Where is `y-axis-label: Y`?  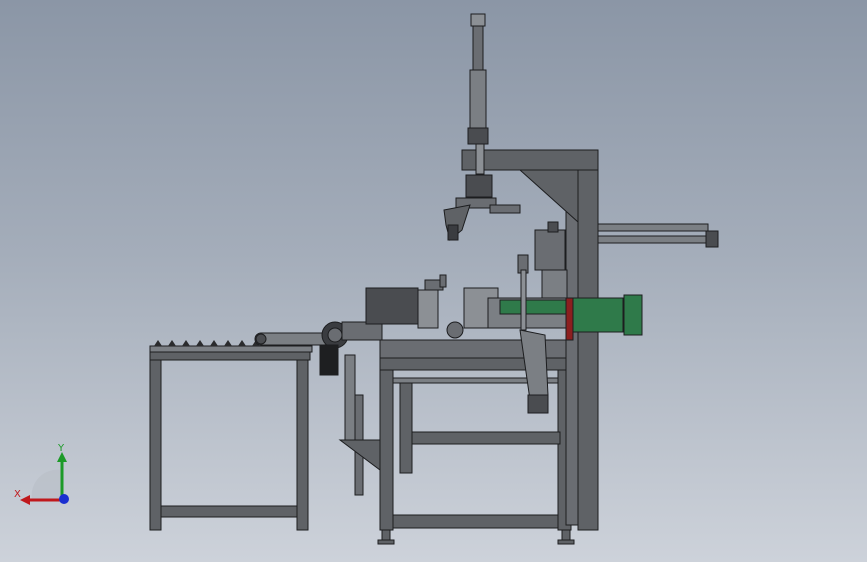
y-axis-label: Y is located at coordinates (61, 448).